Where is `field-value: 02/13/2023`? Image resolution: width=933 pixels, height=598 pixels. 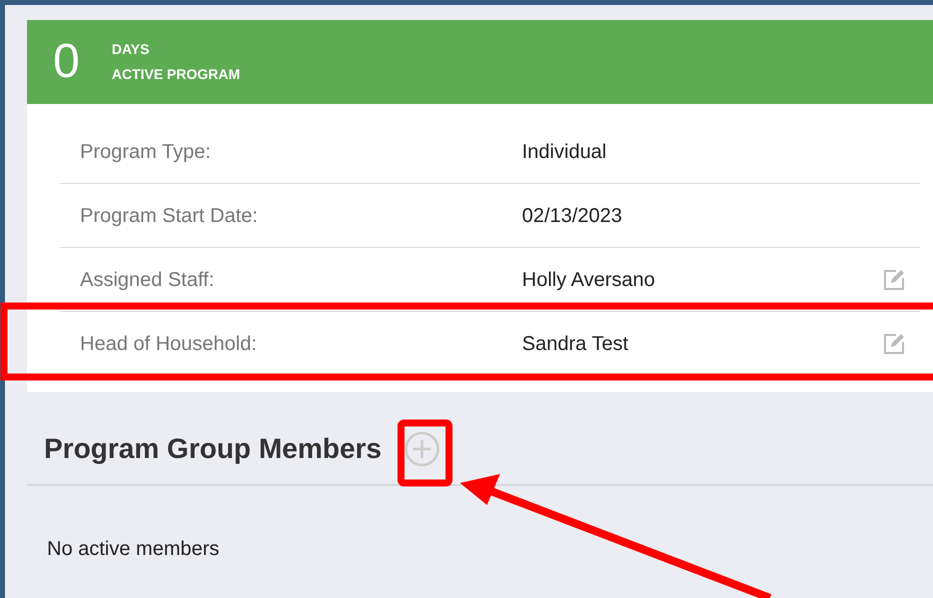
field-value: 02/13/2023 is located at coordinates (573, 216).